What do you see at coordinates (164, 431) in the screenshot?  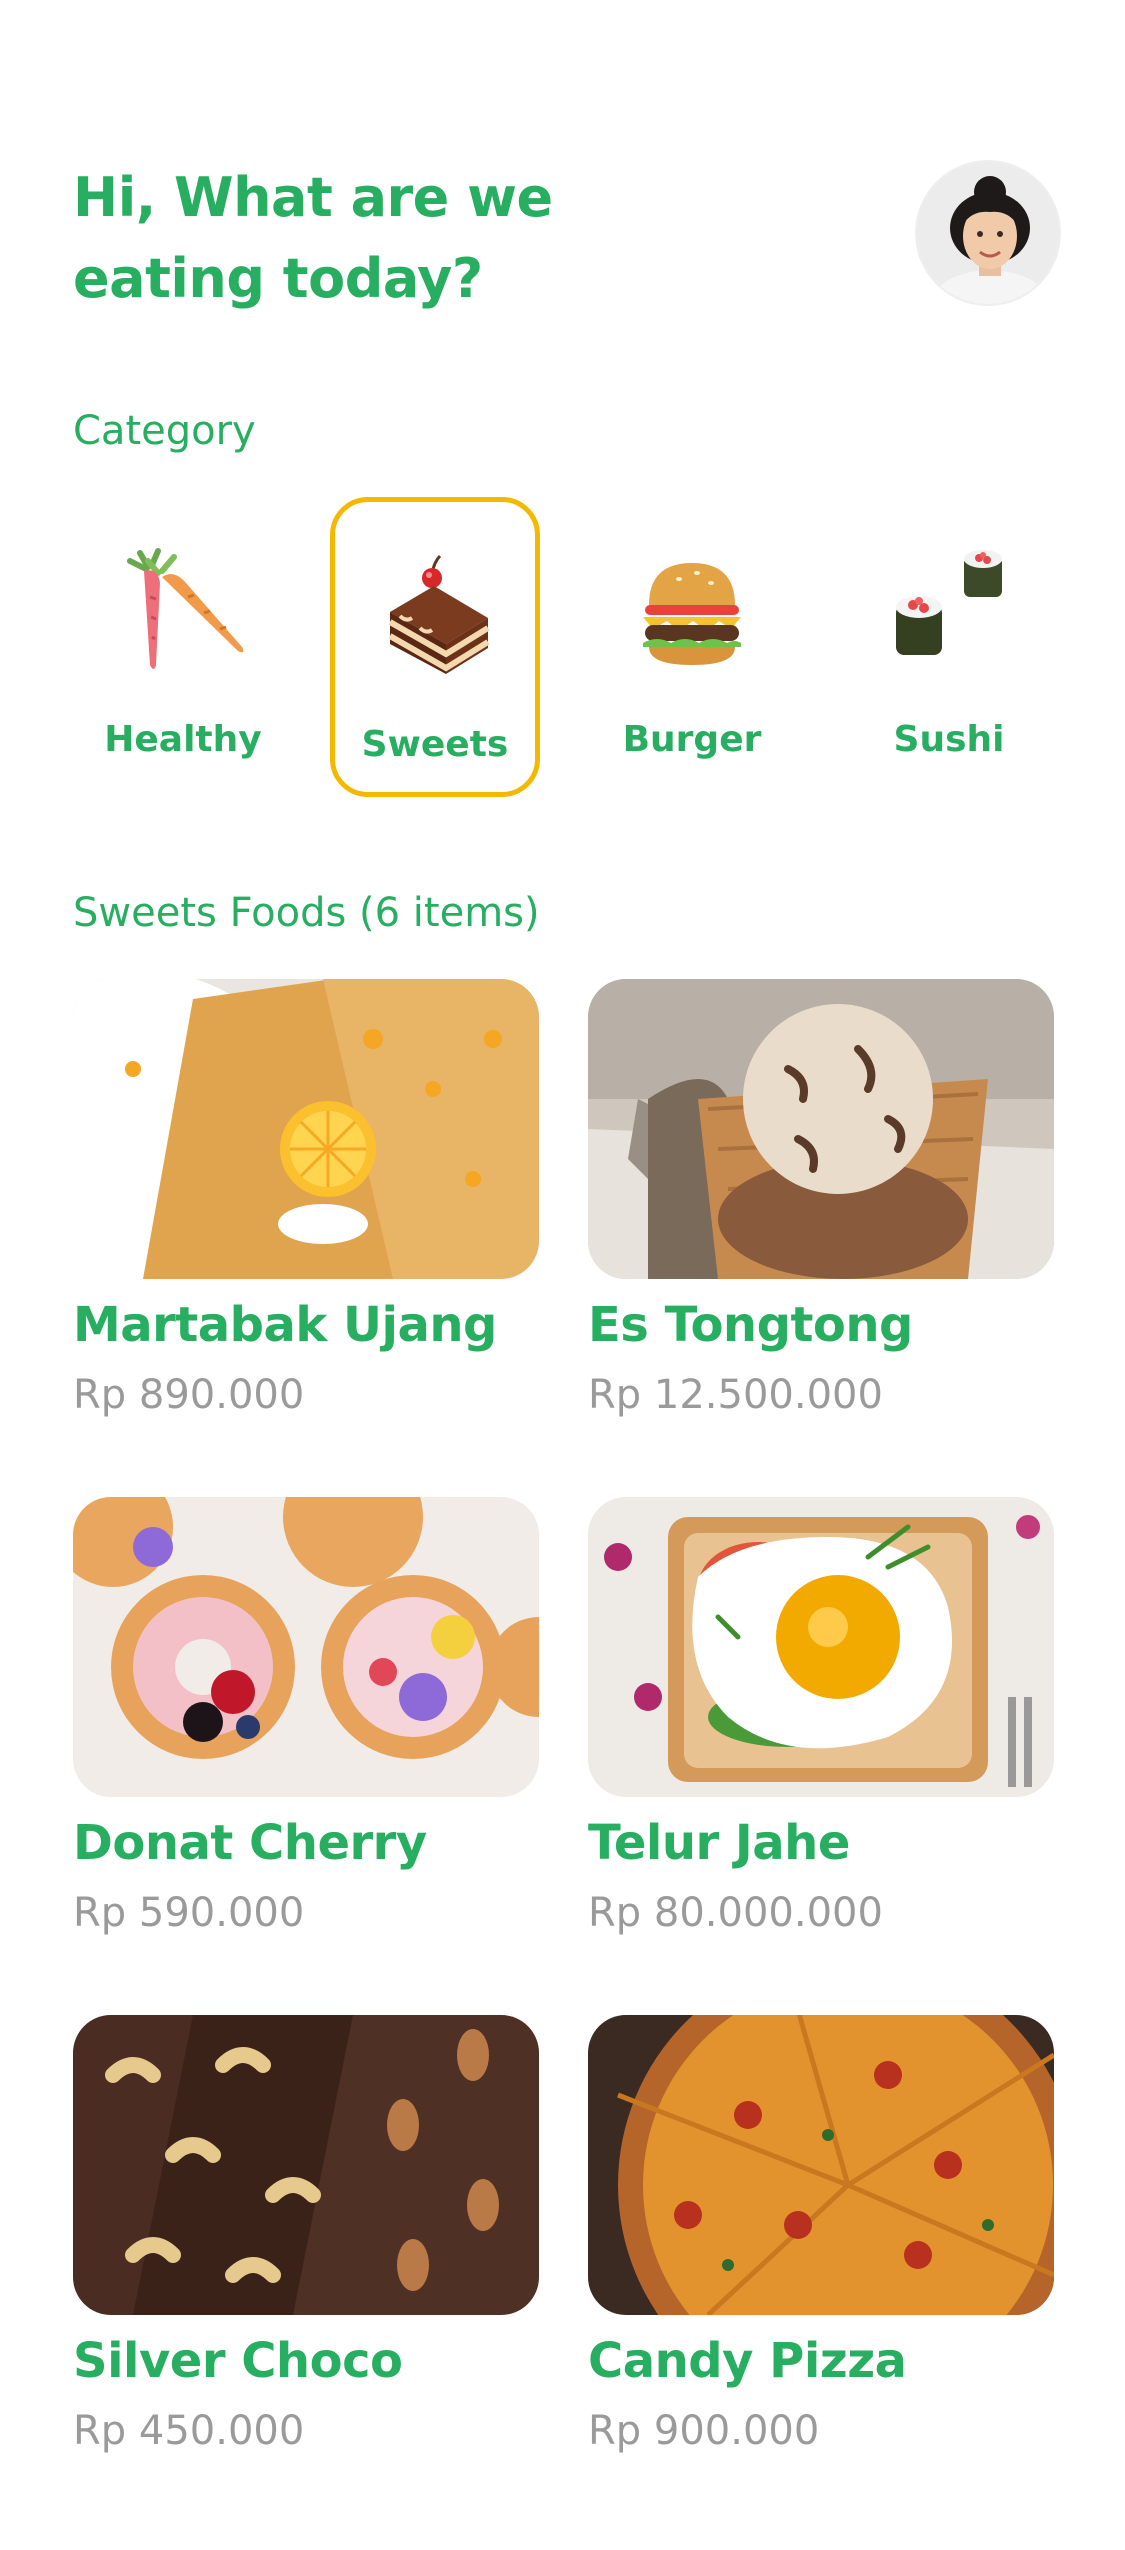 I see `category-section-title: Category` at bounding box center [164, 431].